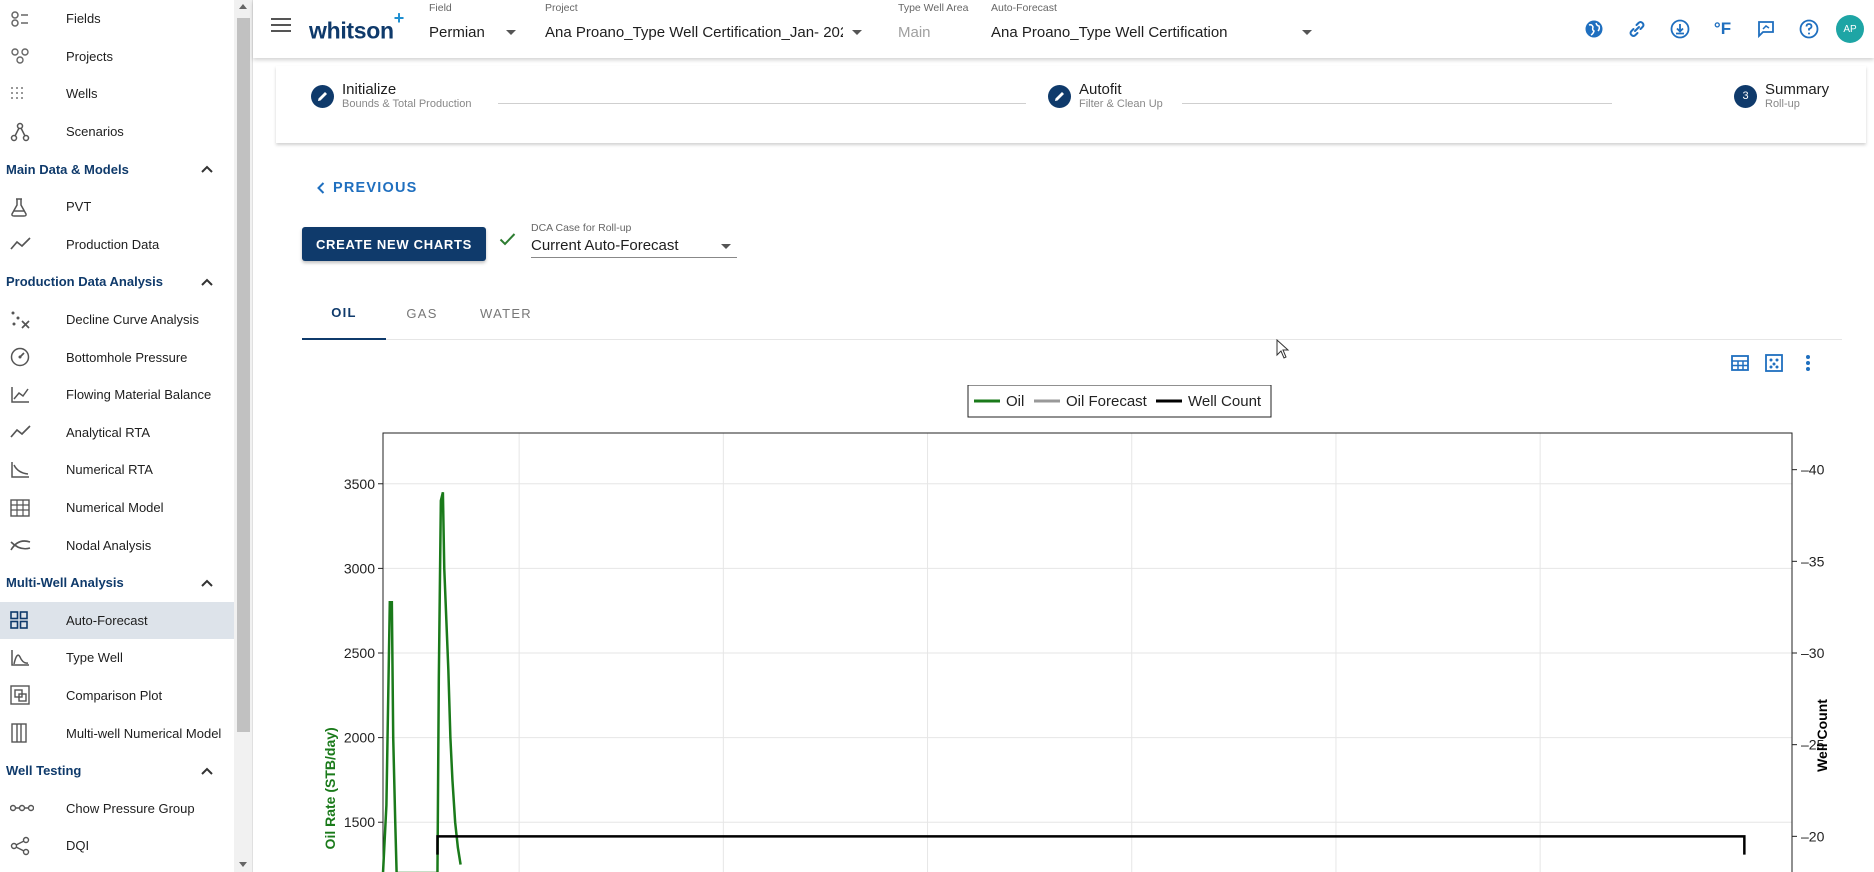 This screenshot has width=1874, height=872. I want to click on link-icon, so click(1636, 29).